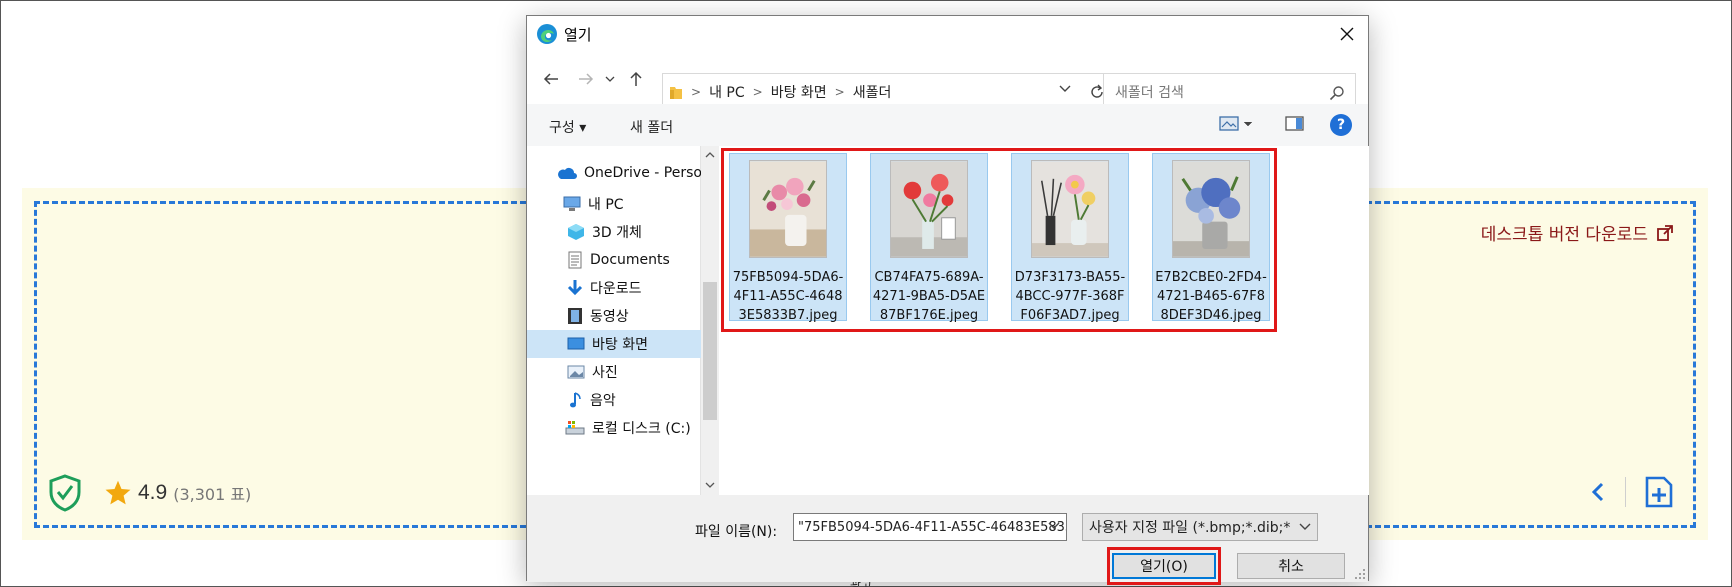 Image resolution: width=1732 pixels, height=587 pixels. I want to click on nav-item-music: 음악, so click(614, 400).